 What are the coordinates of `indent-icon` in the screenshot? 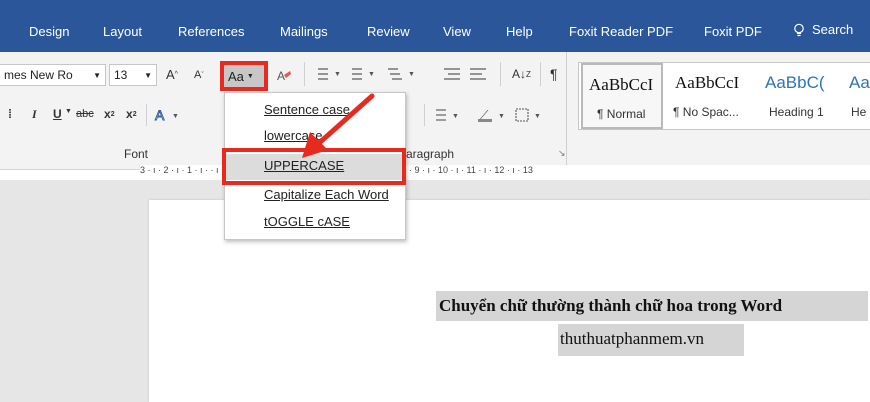 It's located at (468, 74).